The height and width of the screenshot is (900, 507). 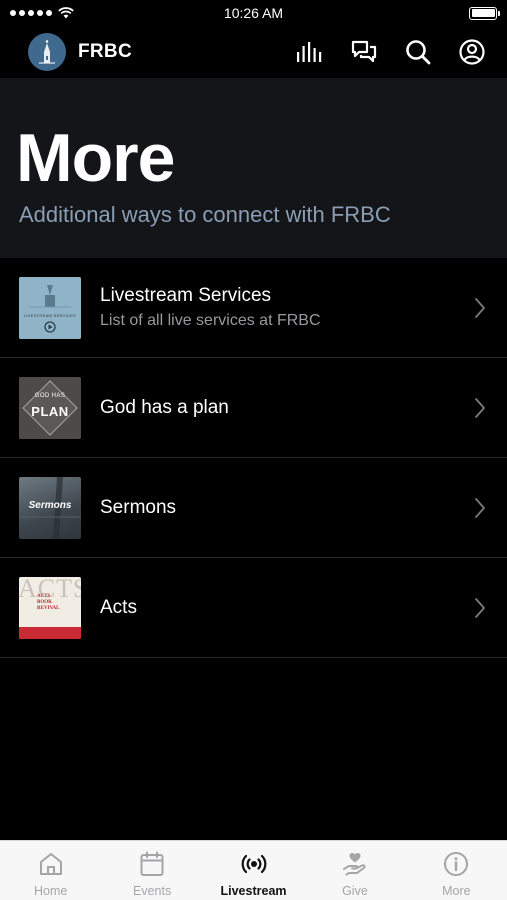 I want to click on list-item-sermons: Sermons Sermons, so click(x=253, y=508).